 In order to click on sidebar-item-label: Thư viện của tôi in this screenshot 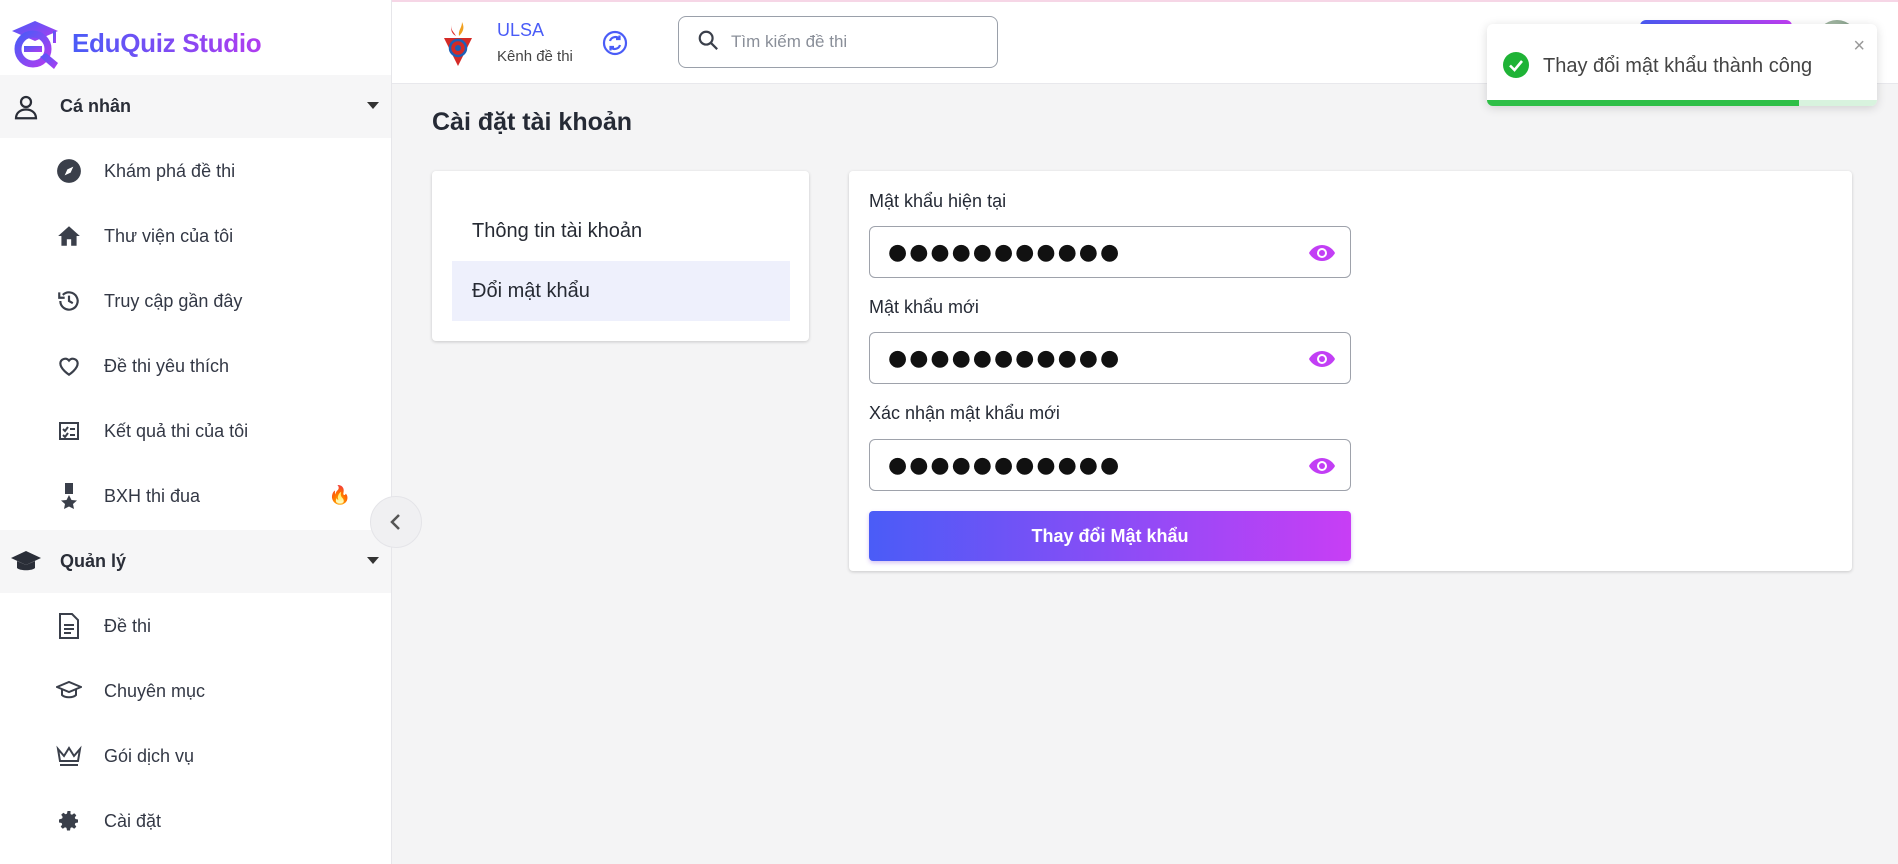, I will do `click(169, 235)`.